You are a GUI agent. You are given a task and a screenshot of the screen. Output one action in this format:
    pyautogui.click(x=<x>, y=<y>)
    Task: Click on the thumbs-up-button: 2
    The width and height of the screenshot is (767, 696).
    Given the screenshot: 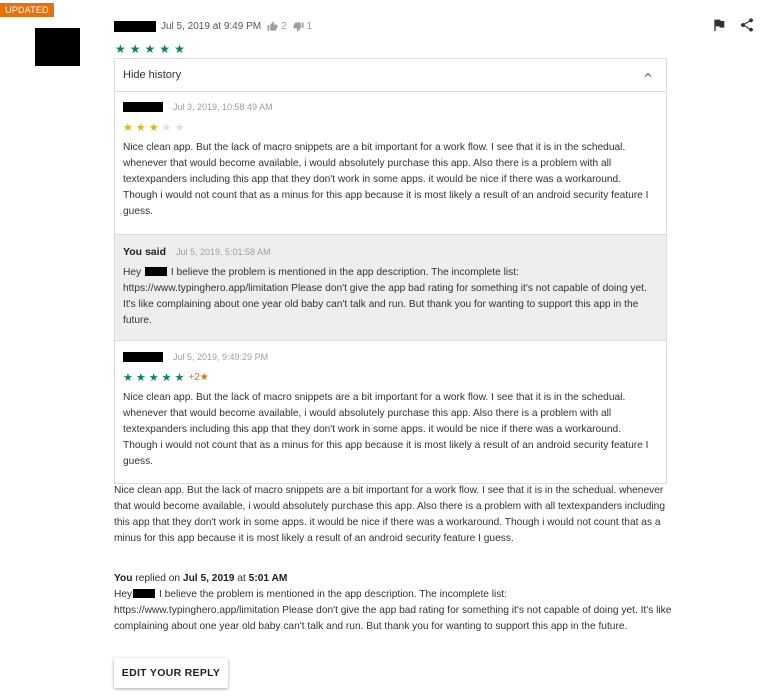 What is the action you would take?
    pyautogui.click(x=277, y=26)
    